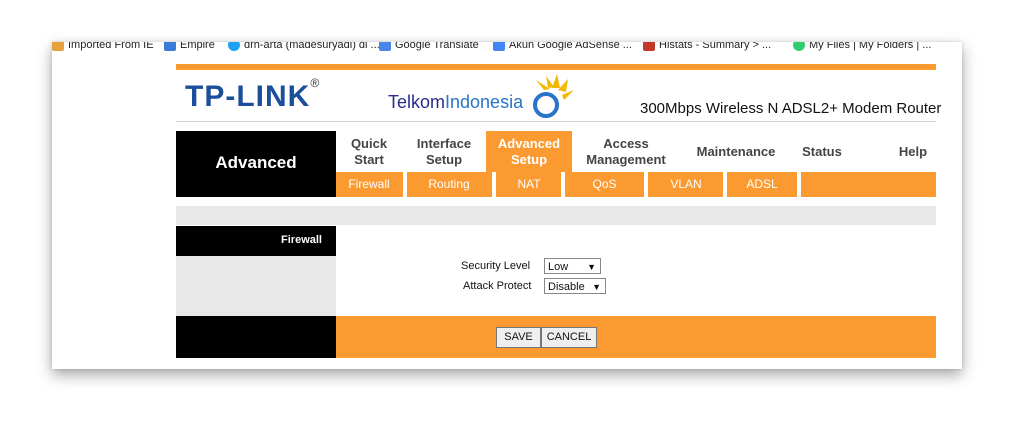  Describe the element at coordinates (518, 337) in the screenshot. I see `save-button: SAVE` at that location.